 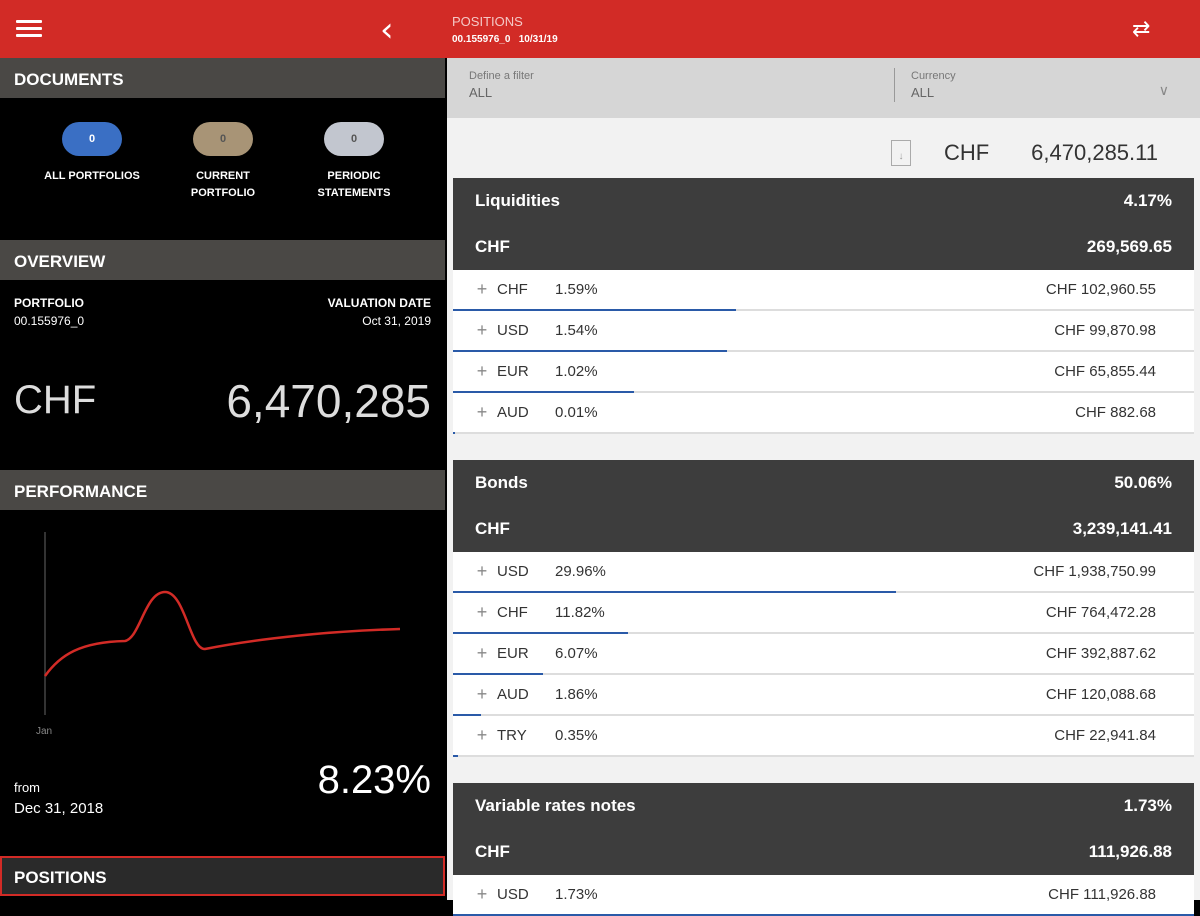 What do you see at coordinates (487, 21) in the screenshot?
I see `page-title: POSITIONS` at bounding box center [487, 21].